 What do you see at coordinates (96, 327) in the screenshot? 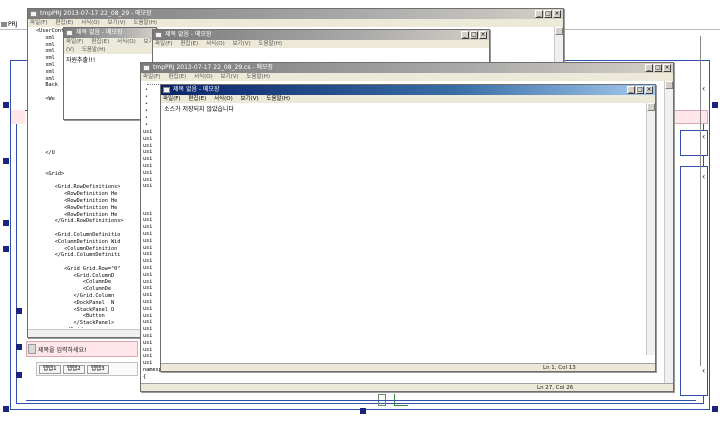
I see `code-line: </Grid>` at bounding box center [96, 327].